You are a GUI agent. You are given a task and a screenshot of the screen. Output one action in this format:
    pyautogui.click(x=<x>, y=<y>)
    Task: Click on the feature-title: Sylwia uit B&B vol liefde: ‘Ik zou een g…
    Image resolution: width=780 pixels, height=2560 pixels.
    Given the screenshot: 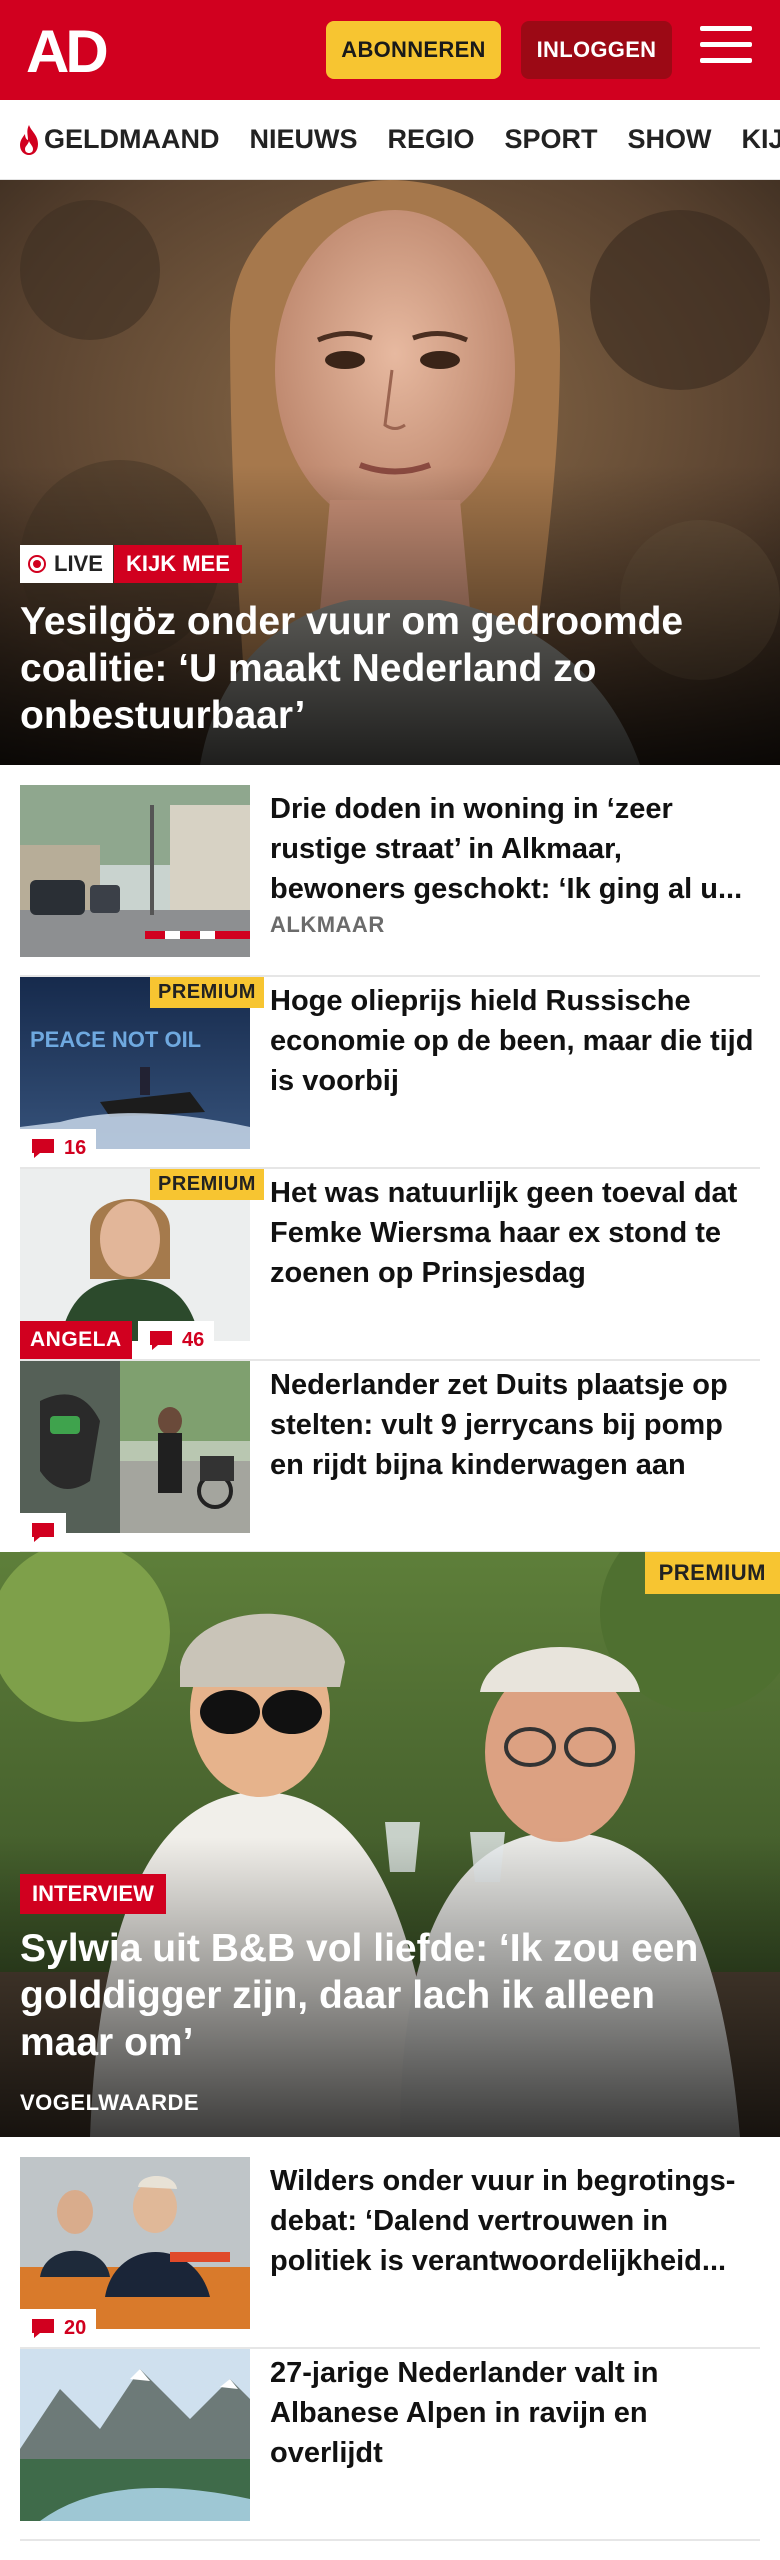 What is the action you would take?
    pyautogui.click(x=385, y=1995)
    